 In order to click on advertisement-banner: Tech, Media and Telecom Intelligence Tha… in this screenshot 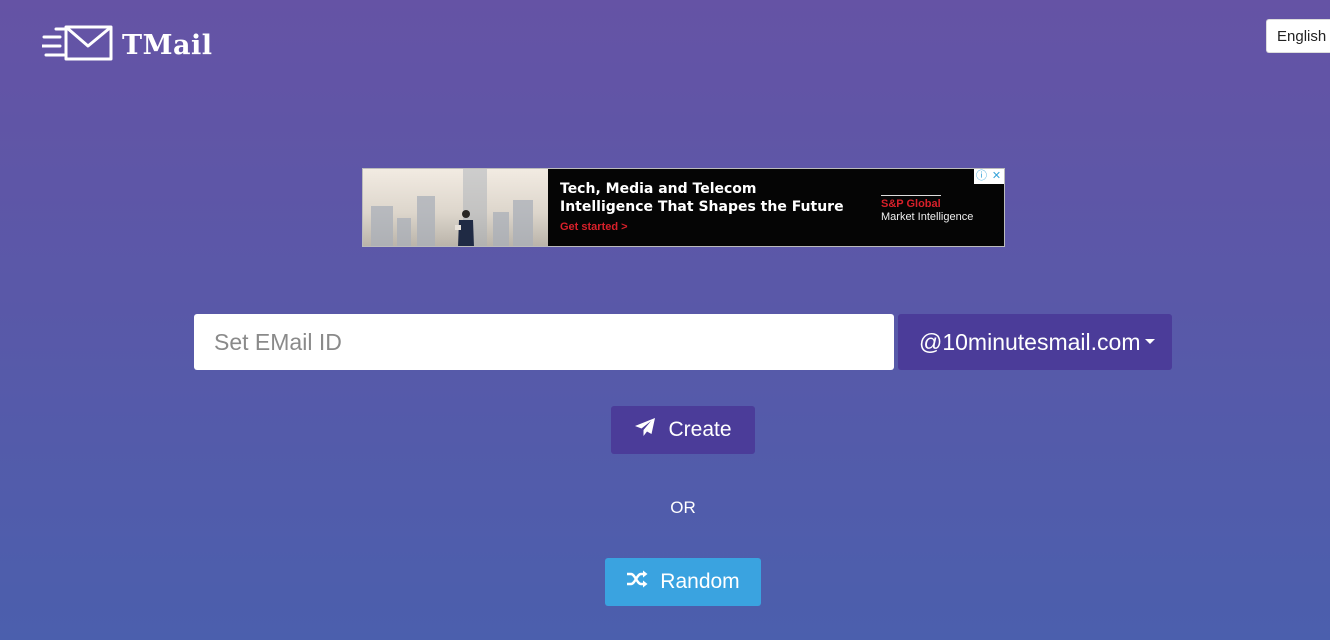, I will do `click(683, 207)`.